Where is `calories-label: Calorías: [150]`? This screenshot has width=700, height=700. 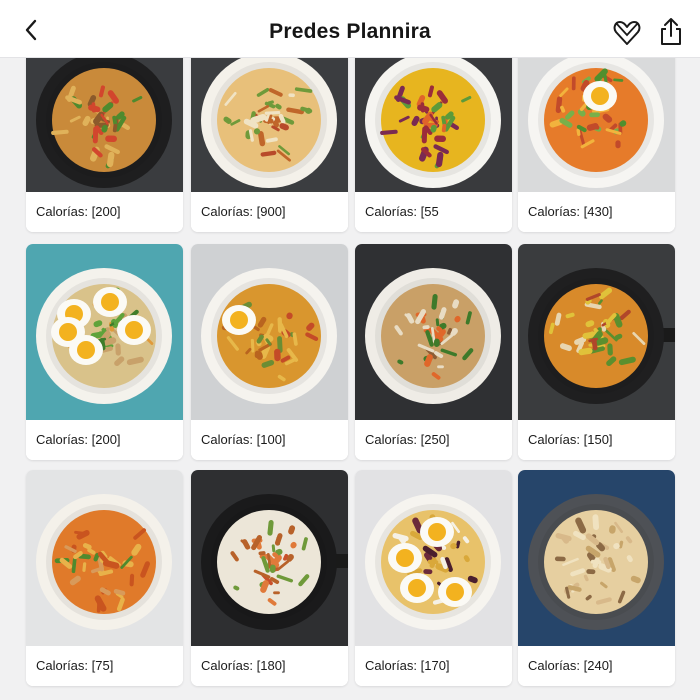
calories-label: Calorías: [150] is located at coordinates (596, 440).